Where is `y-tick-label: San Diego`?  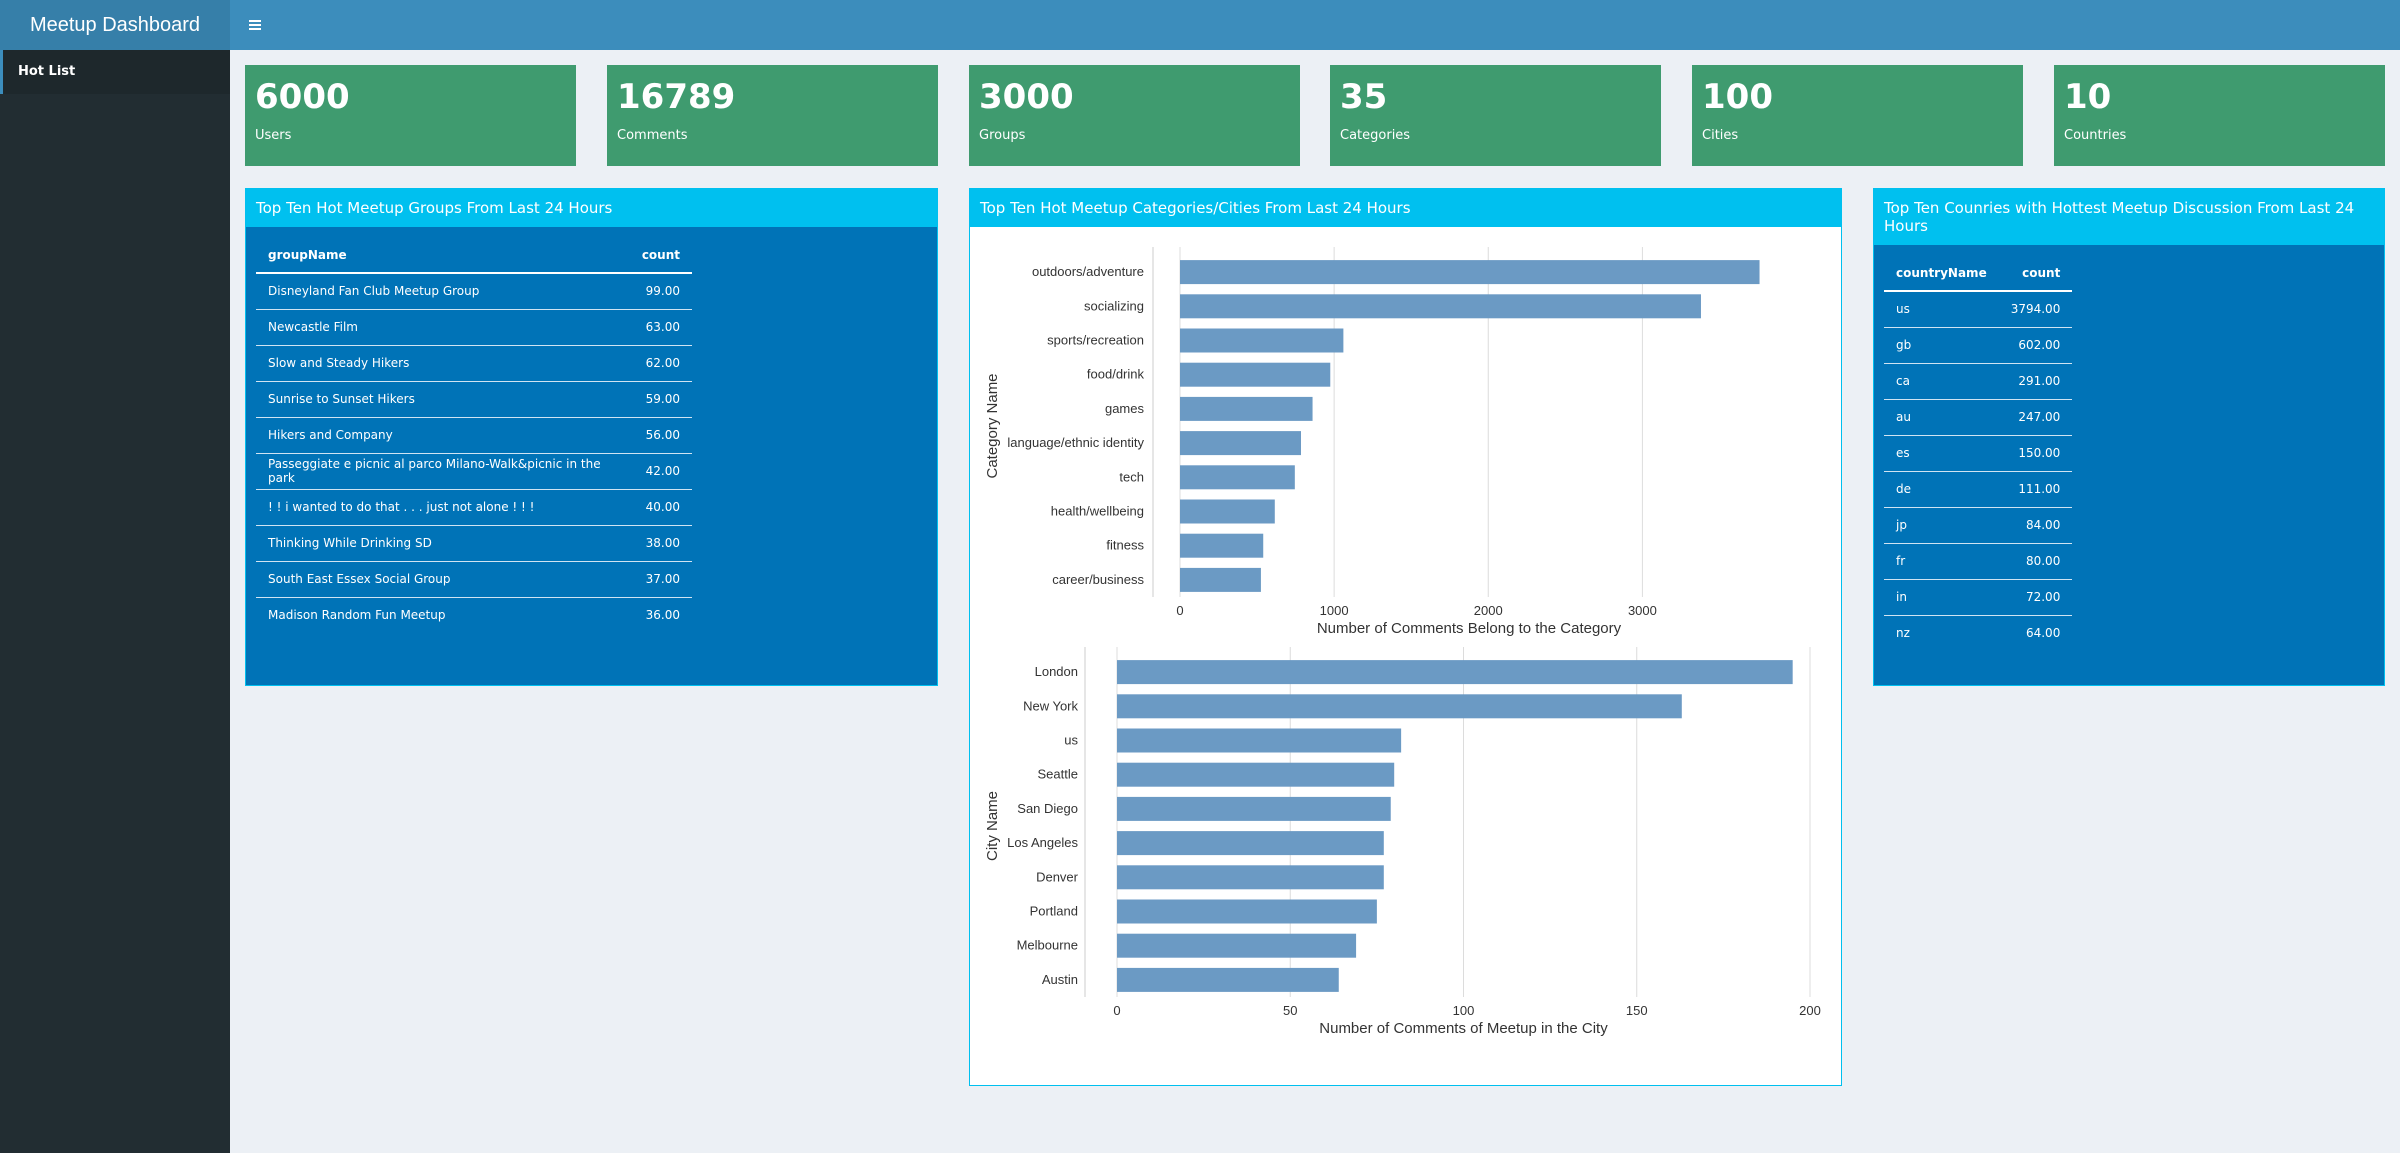
y-tick-label: San Diego is located at coordinates (1047, 808).